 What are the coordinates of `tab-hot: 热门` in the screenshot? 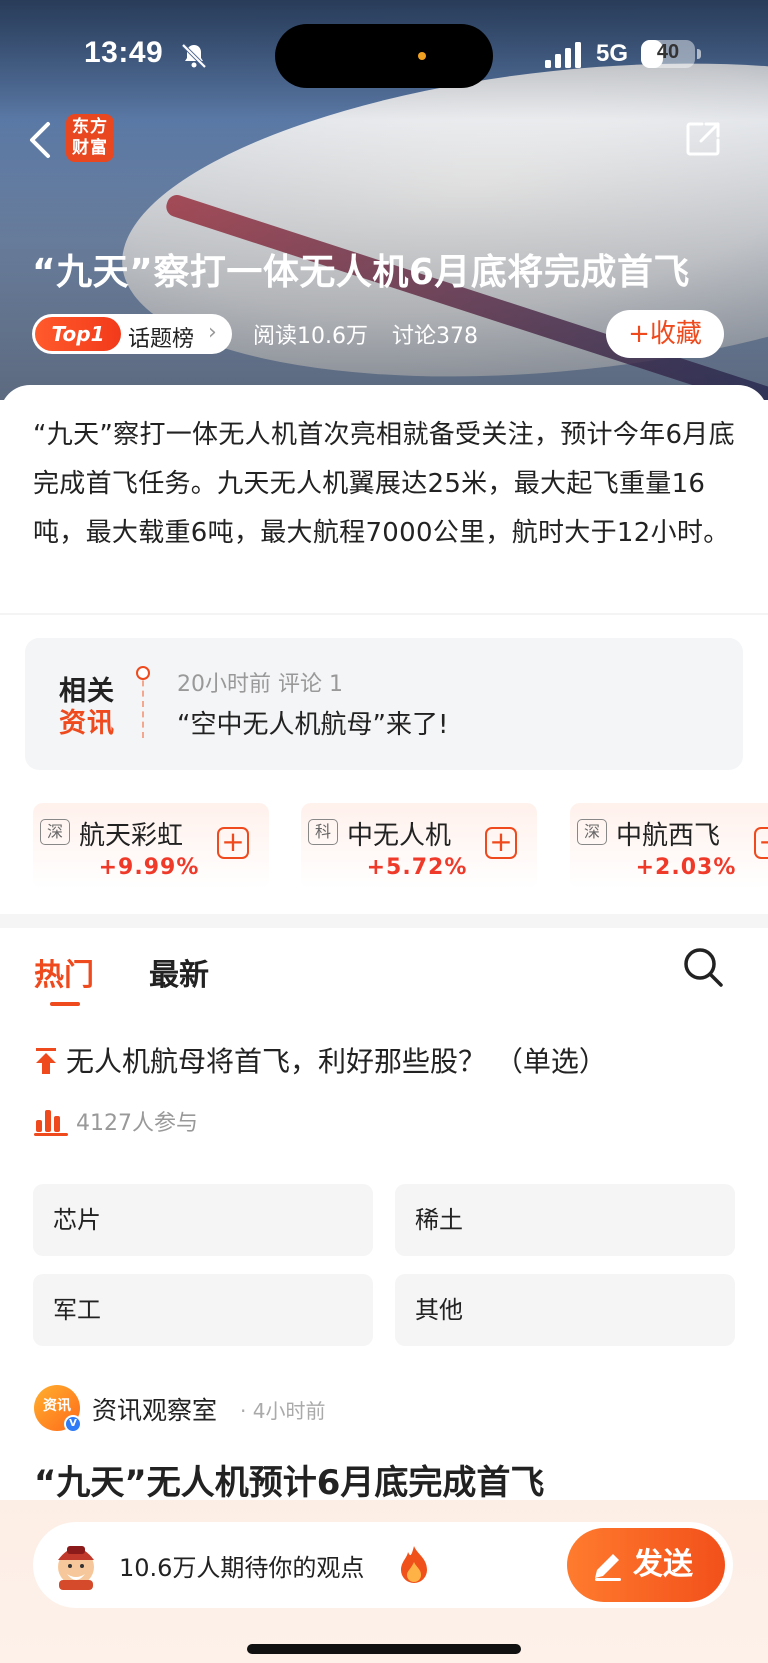 It's located at (64, 972).